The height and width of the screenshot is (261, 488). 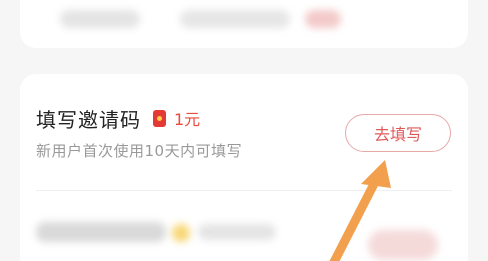 What do you see at coordinates (88, 119) in the screenshot?
I see `task-title: 填写邀请码` at bounding box center [88, 119].